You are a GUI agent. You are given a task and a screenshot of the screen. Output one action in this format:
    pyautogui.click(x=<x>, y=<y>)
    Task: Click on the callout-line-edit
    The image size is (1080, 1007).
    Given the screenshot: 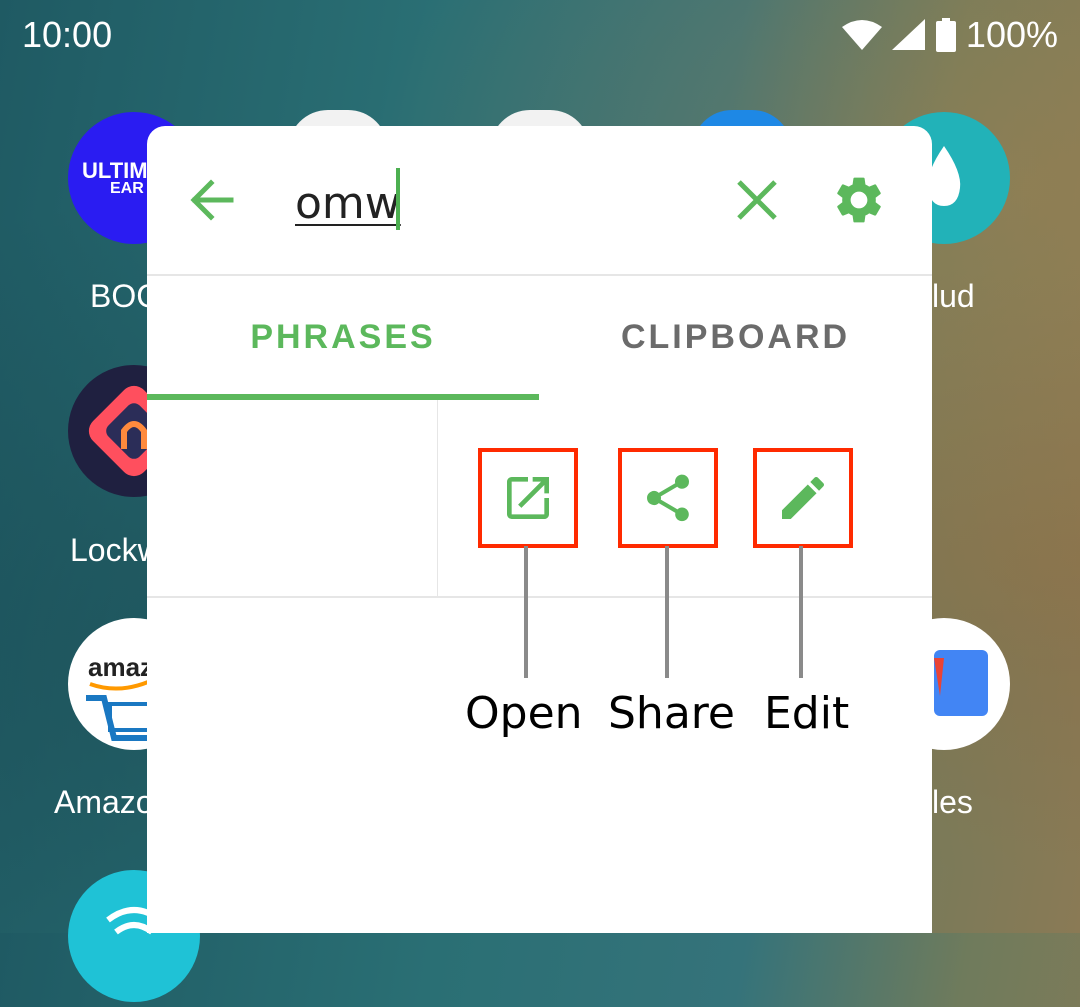 What is the action you would take?
    pyautogui.click(x=801, y=612)
    